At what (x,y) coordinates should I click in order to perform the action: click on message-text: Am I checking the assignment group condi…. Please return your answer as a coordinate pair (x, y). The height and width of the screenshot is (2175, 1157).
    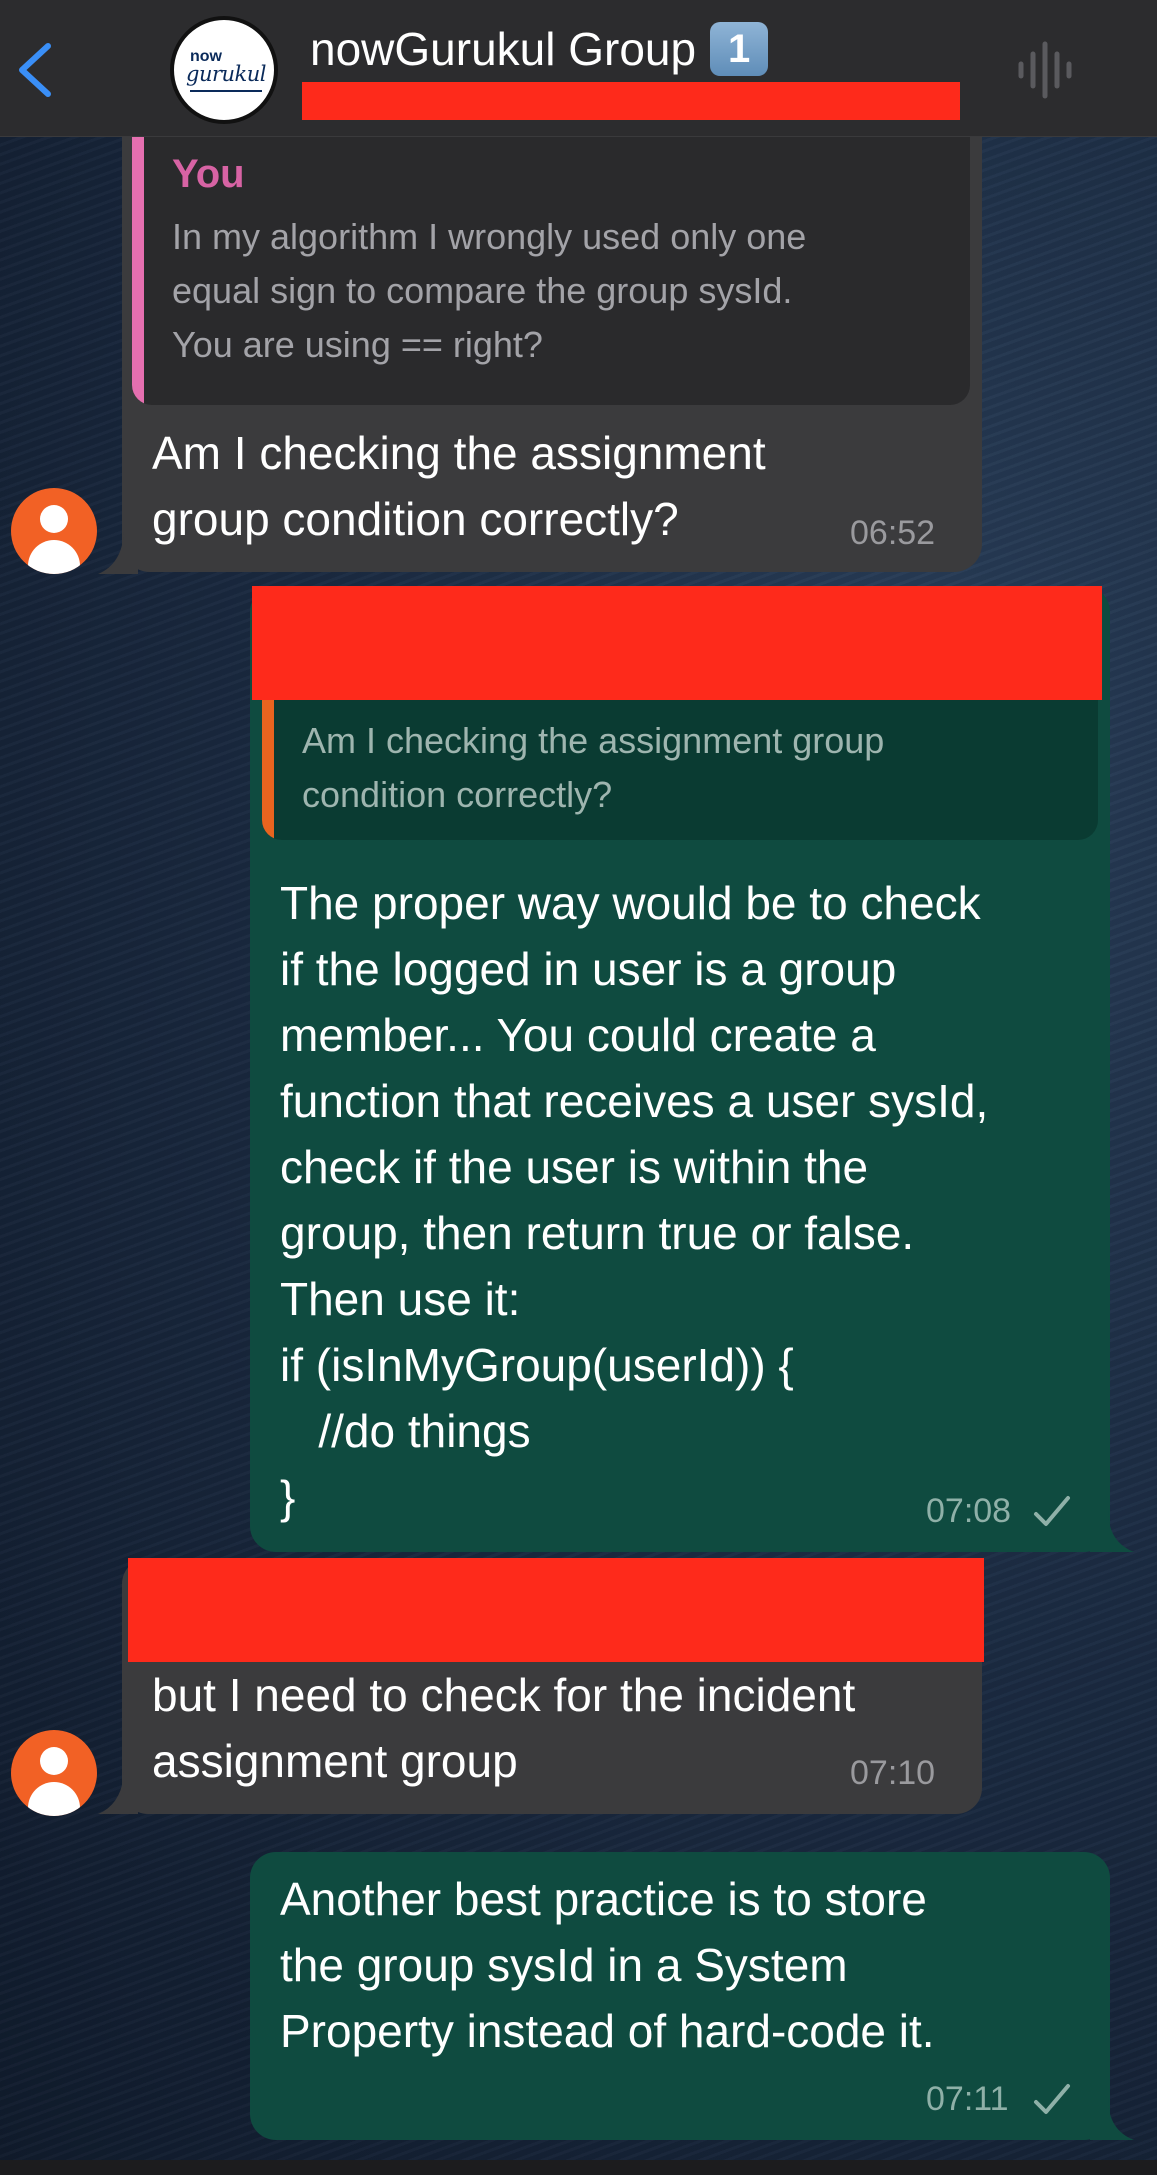
    Looking at the image, I should click on (459, 486).